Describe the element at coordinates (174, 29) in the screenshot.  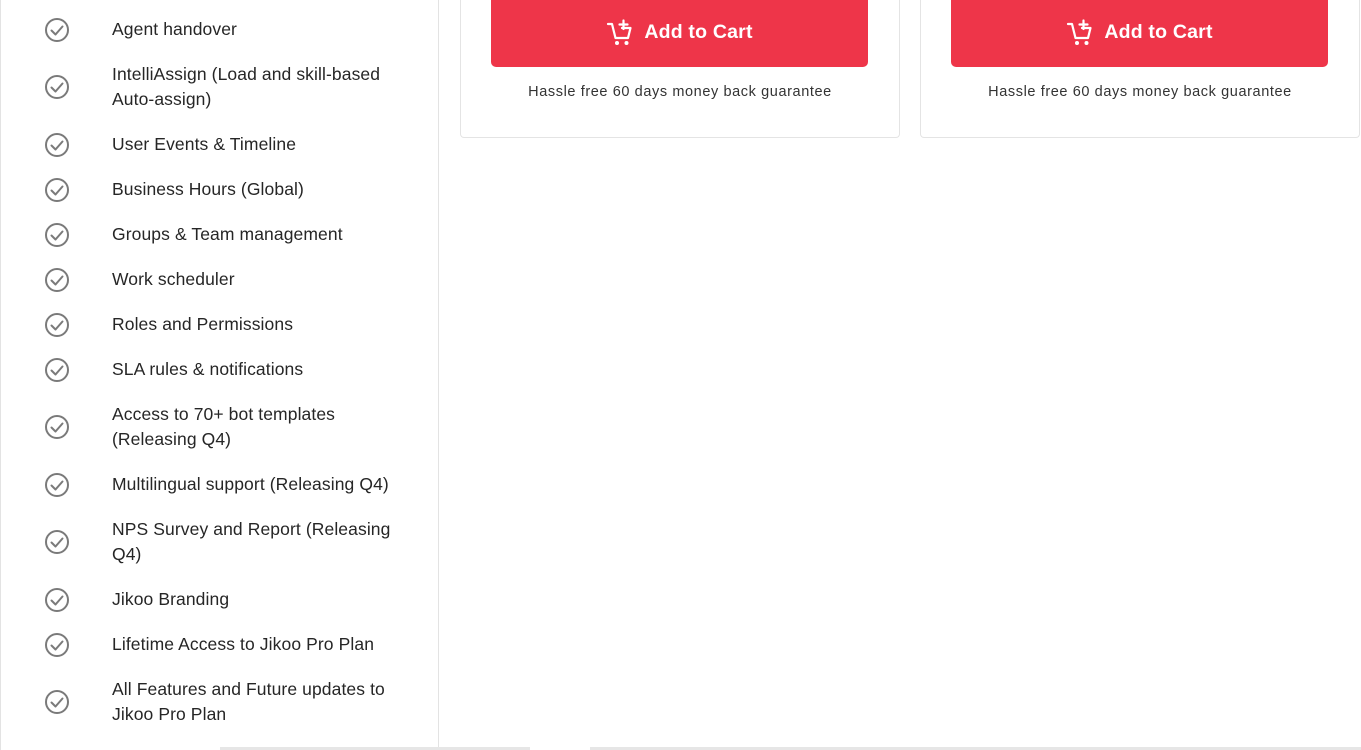
I see `feature-label: Agent handover` at that location.